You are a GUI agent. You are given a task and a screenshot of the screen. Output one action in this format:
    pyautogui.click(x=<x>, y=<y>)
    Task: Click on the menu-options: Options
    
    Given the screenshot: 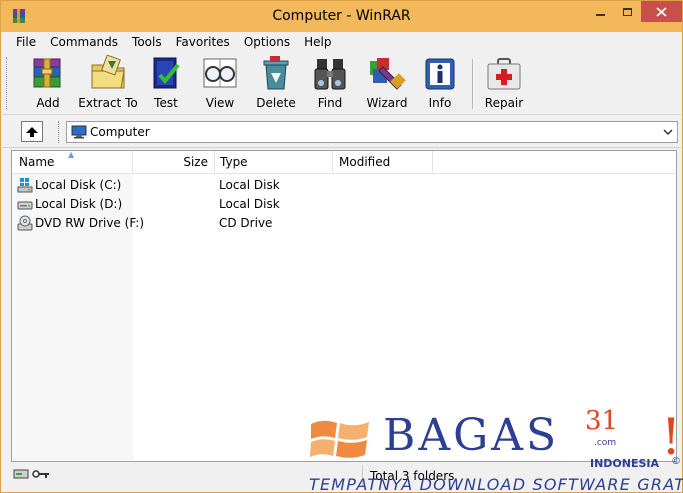 What is the action you would take?
    pyautogui.click(x=267, y=42)
    